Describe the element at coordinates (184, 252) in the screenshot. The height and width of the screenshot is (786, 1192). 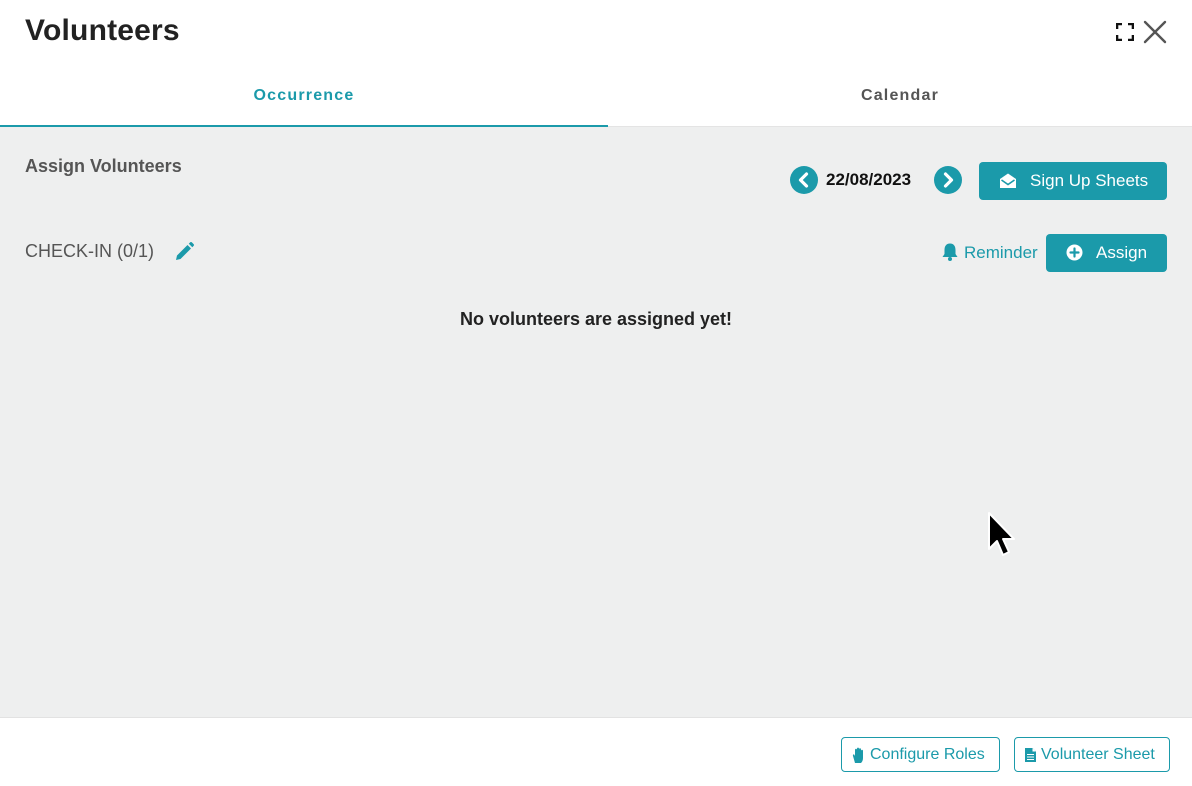
I see `pencil-icon` at that location.